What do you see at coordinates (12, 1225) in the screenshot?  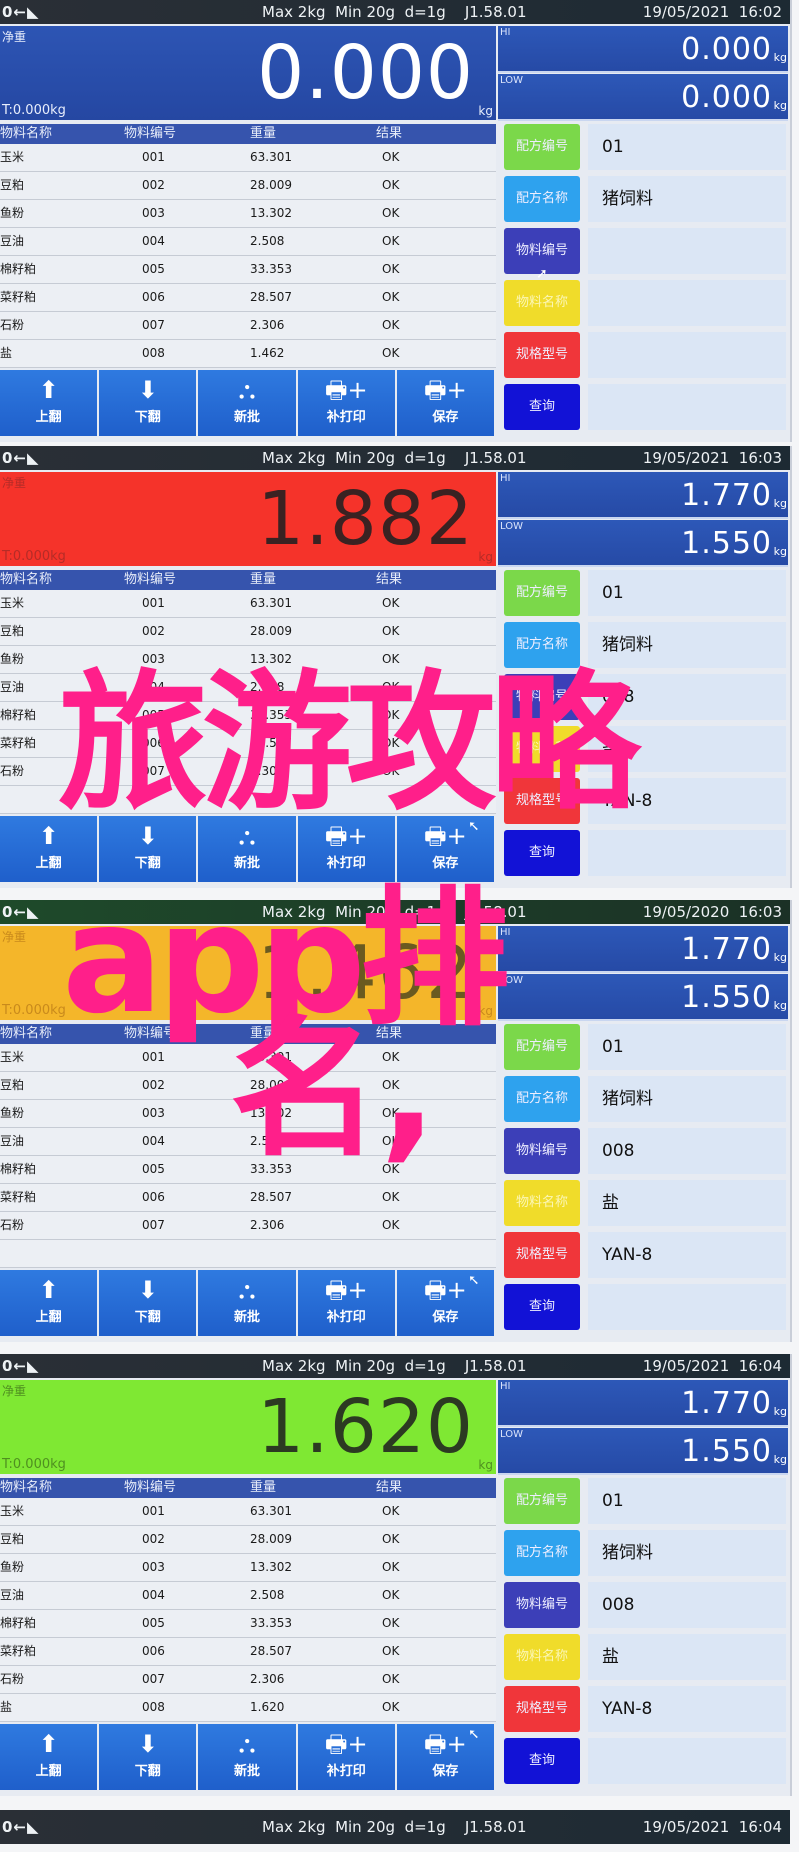 I see `table-cell: 石粉` at bounding box center [12, 1225].